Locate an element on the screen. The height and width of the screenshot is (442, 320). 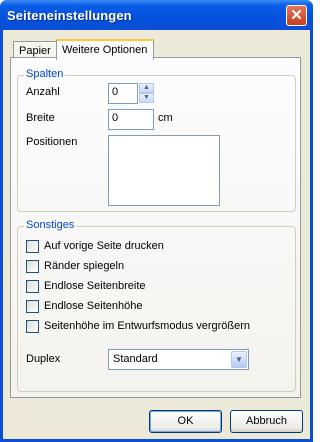
tab-weitere-optionen-label: Weitere Optionen is located at coordinates (105, 50).